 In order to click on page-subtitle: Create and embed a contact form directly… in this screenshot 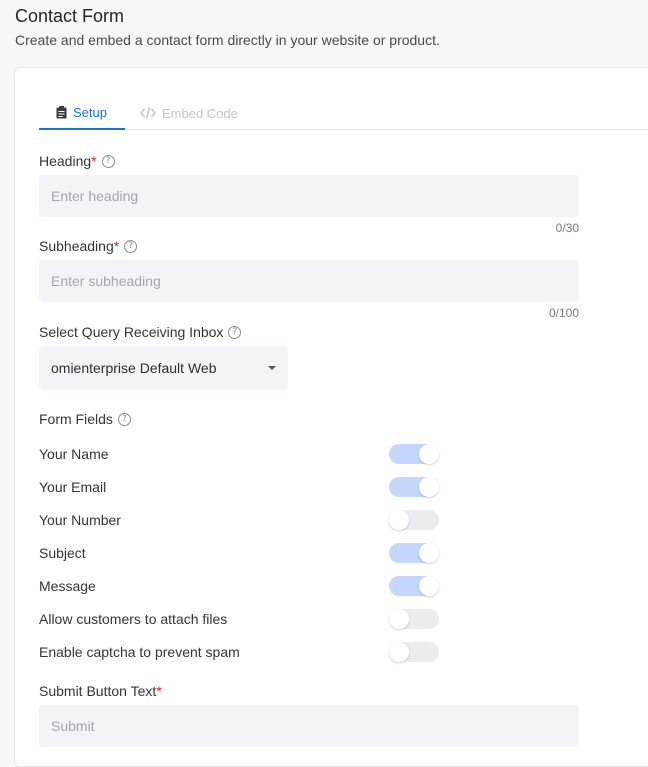, I will do `click(227, 40)`.